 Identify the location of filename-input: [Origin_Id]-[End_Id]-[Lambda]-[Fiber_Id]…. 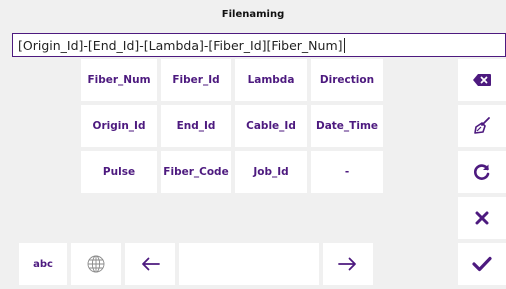
(259, 45).